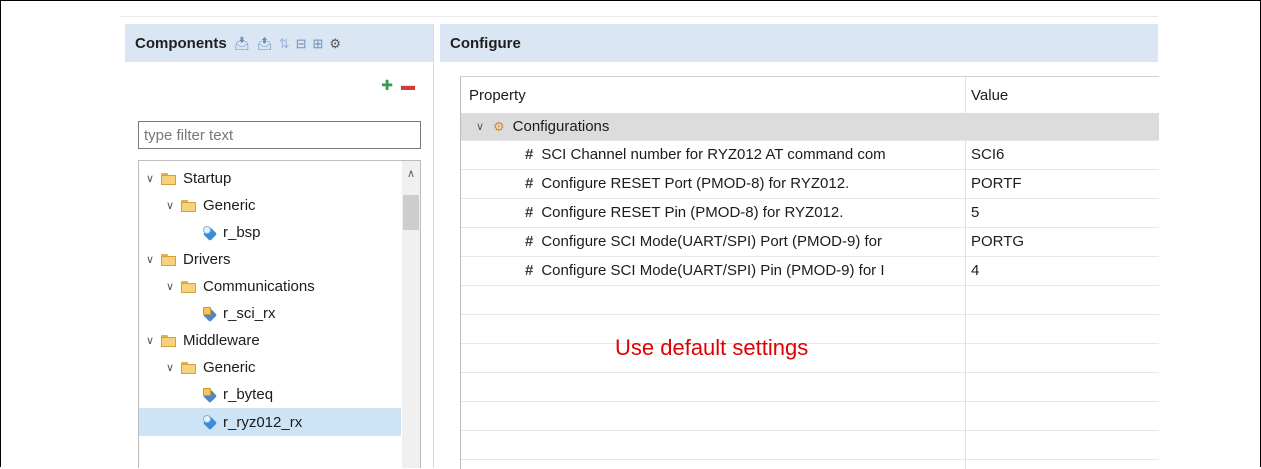 Image resolution: width=1261 pixels, height=469 pixels. Describe the element at coordinates (411, 314) in the screenshot. I see `tree-scrollbar: ∧` at that location.